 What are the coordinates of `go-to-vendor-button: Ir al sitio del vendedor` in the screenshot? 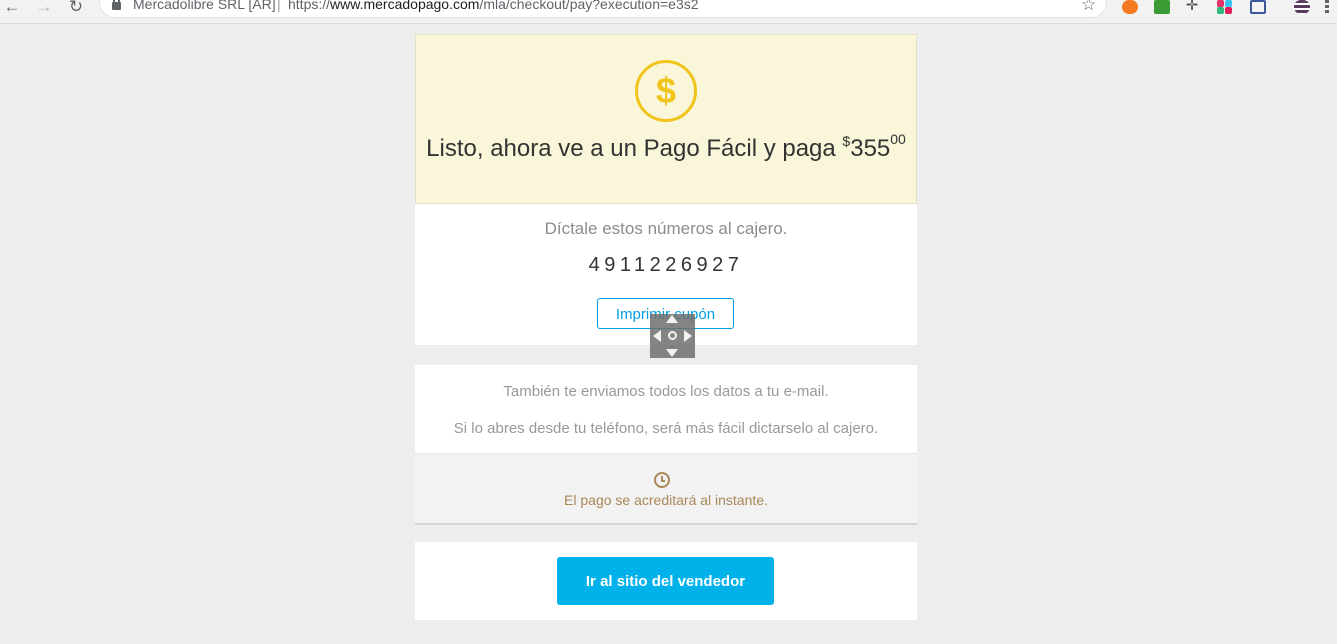 It's located at (665, 581).